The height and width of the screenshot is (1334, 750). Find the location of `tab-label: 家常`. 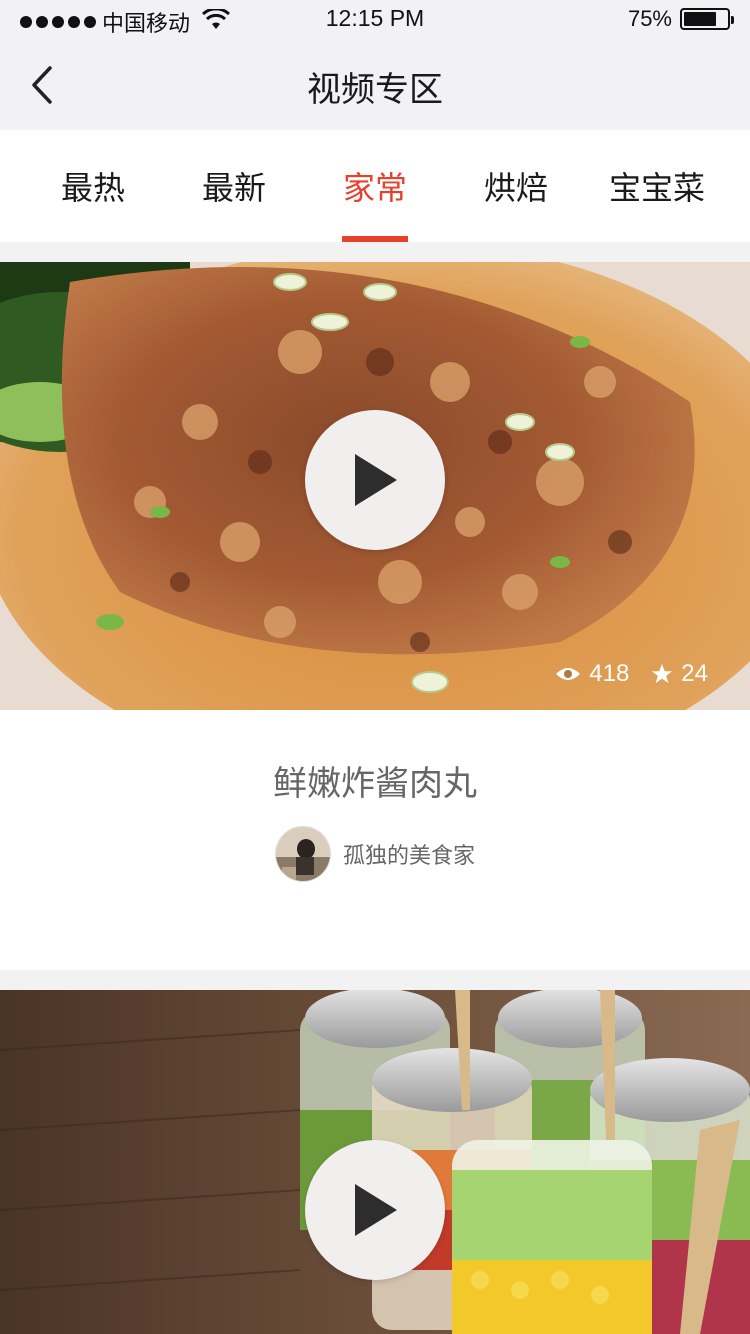

tab-label: 家常 is located at coordinates (374, 188).